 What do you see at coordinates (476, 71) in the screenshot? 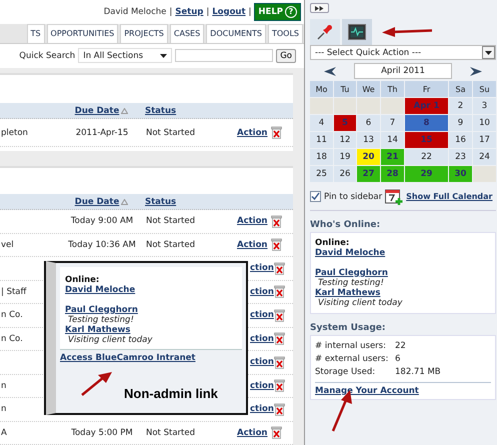
I see `next-month-icon` at bounding box center [476, 71].